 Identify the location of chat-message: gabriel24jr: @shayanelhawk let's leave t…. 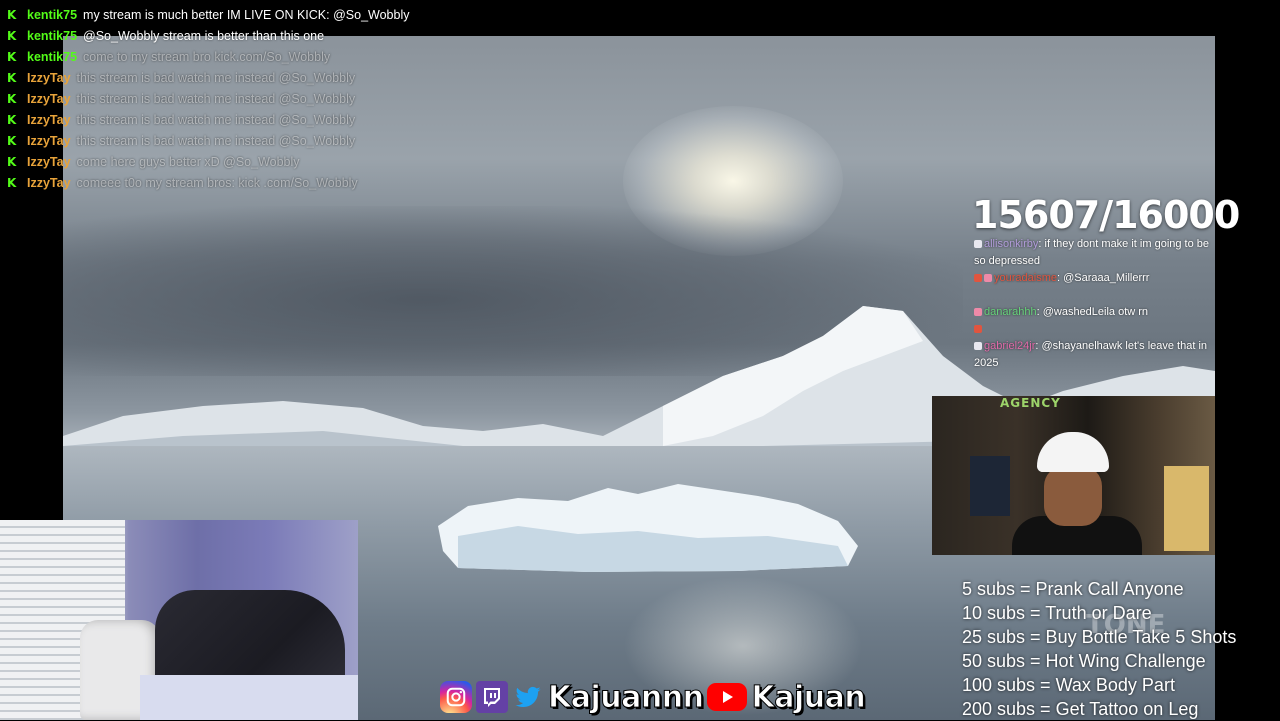
(1094, 355).